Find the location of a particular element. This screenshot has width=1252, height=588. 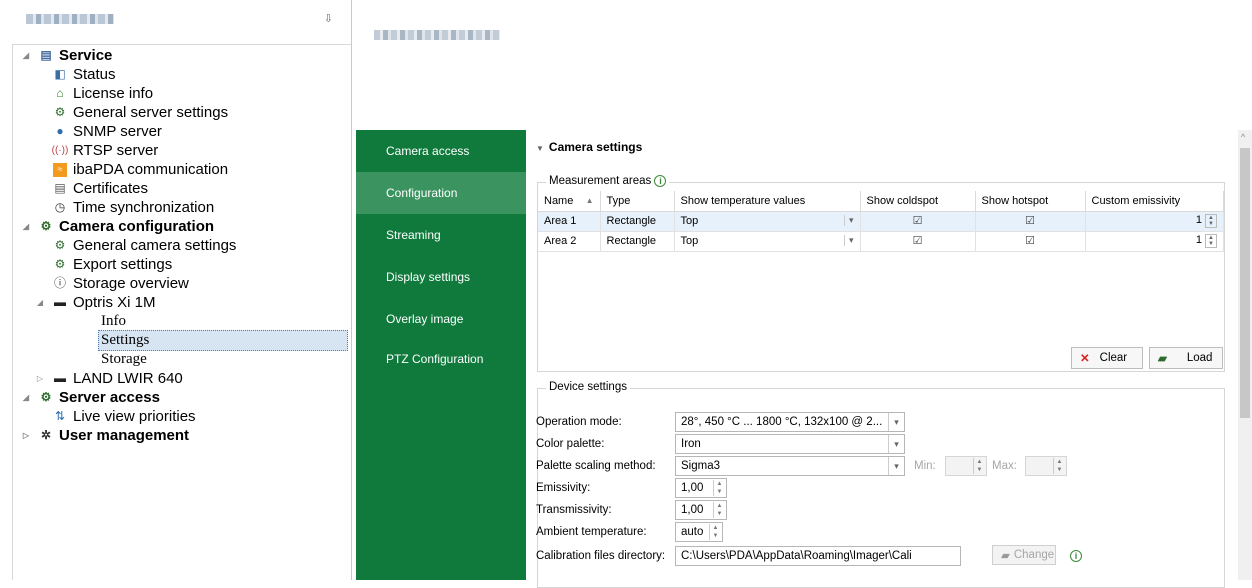

vertical-scrollbar: ^ is located at coordinates (1245, 355).